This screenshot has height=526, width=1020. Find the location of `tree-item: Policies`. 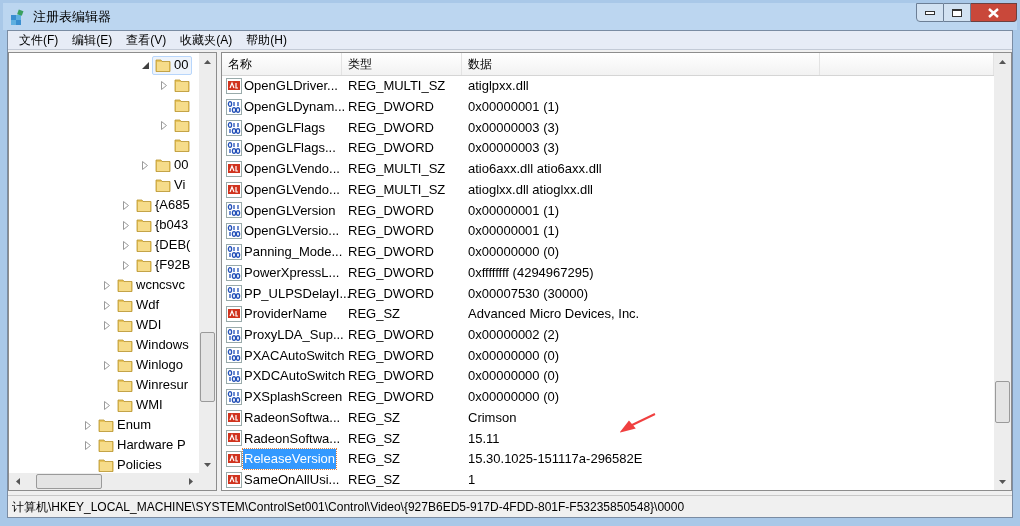

tree-item: Policies is located at coordinates (130, 464).